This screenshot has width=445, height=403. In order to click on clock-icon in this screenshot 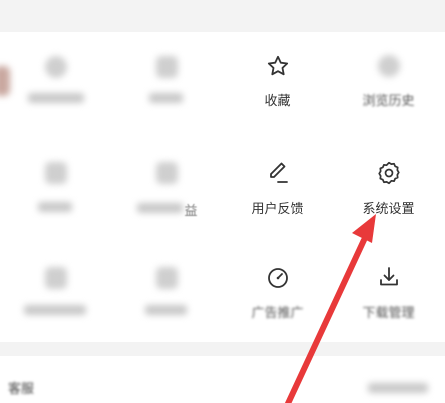, I will do `click(388, 66)`.